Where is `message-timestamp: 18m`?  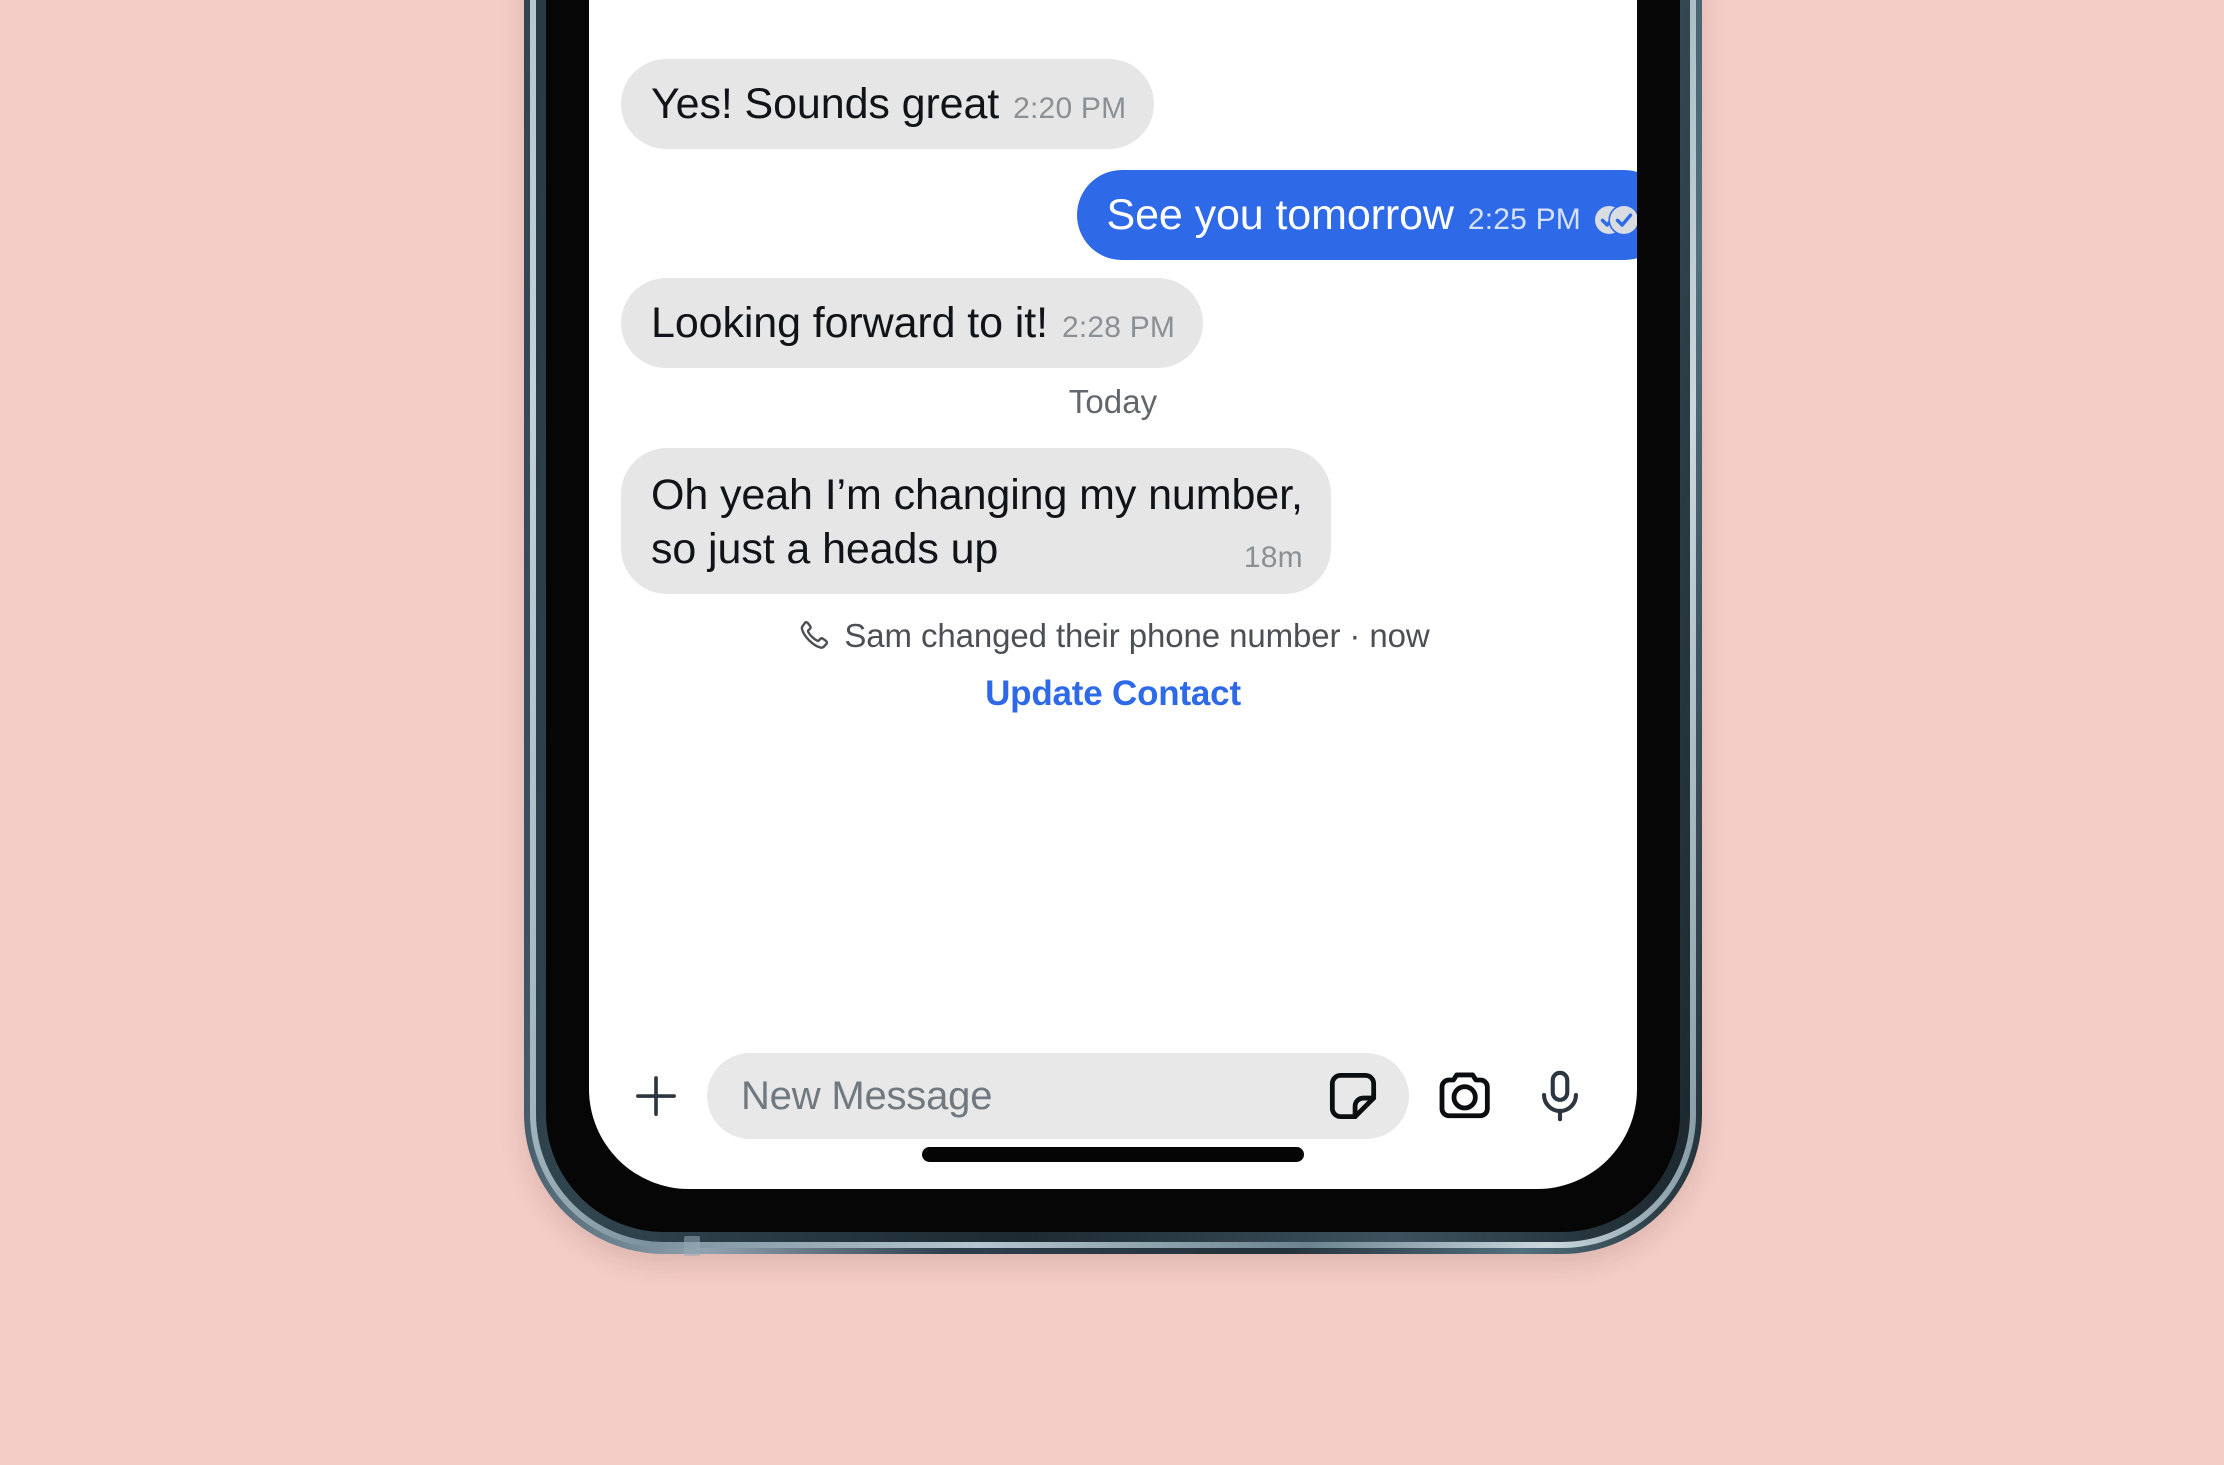 message-timestamp: 18m is located at coordinates (1273, 557).